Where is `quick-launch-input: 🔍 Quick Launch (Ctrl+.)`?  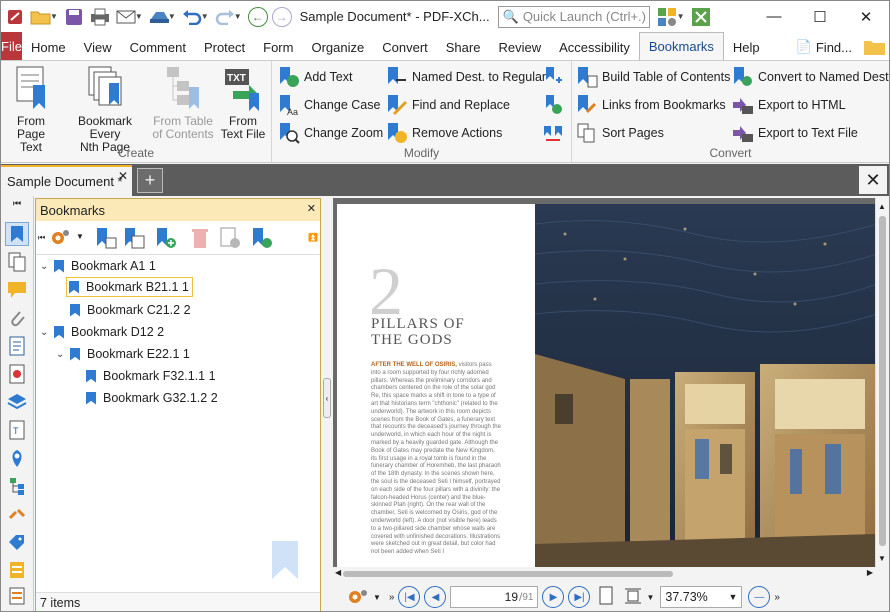
quick-launch-input: 🔍 Quick Launch (Ctrl+.) is located at coordinates (573, 16).